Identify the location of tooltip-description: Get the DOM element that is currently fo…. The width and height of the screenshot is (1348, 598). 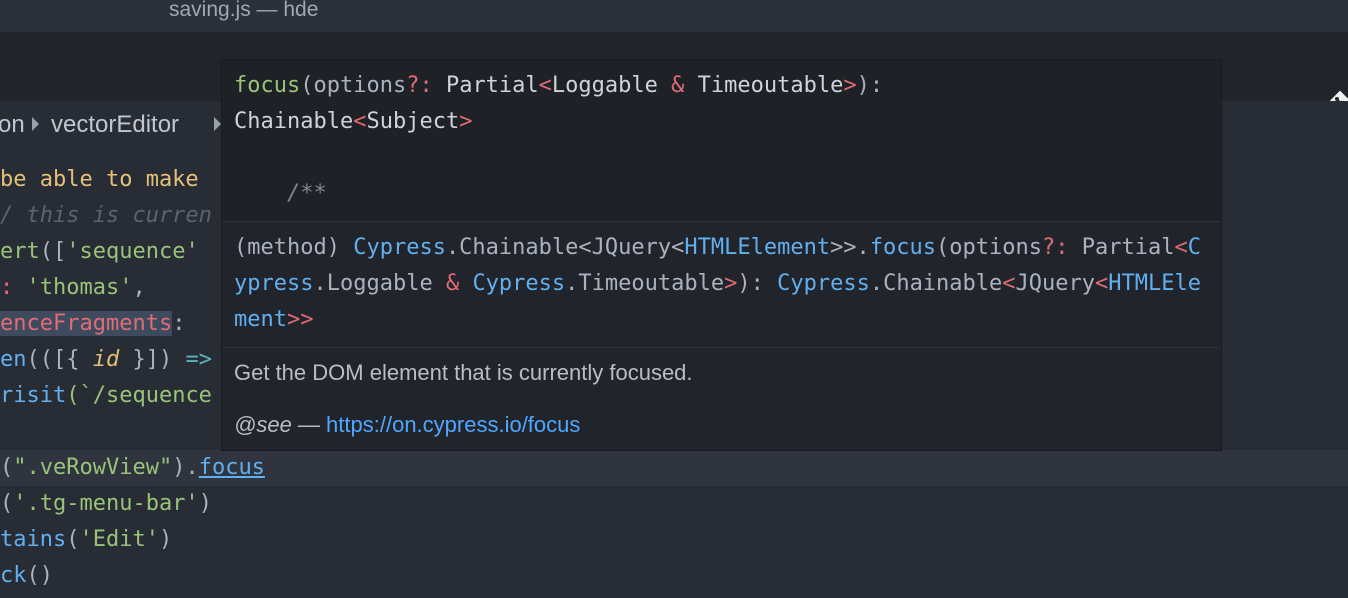
(463, 372).